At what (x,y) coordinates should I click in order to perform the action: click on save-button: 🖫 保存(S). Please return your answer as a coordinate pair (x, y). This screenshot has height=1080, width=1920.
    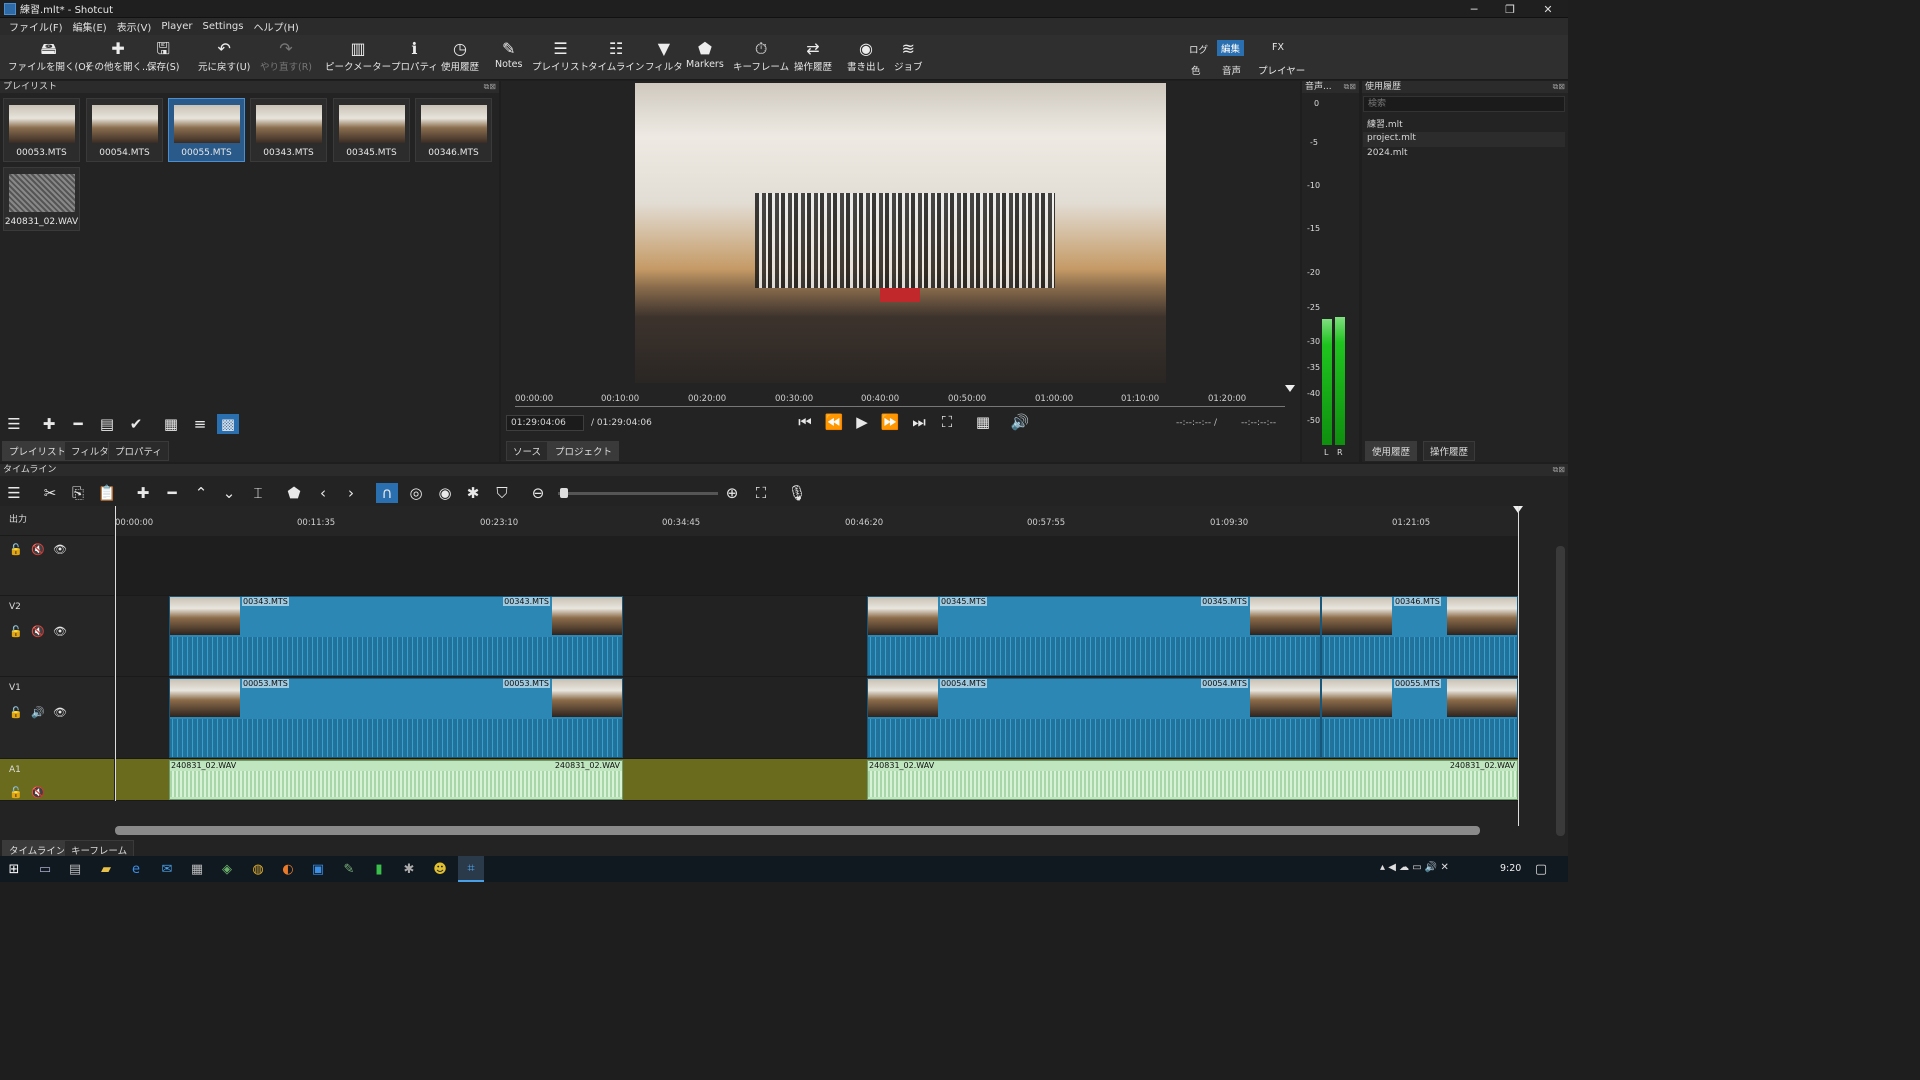
    Looking at the image, I should click on (163, 56).